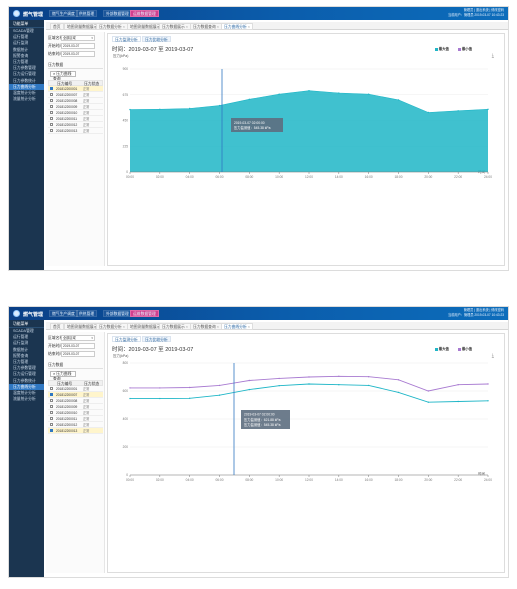 This screenshot has width=517, height=589. I want to click on end-date-value: 2019-03-07, so click(71, 354).